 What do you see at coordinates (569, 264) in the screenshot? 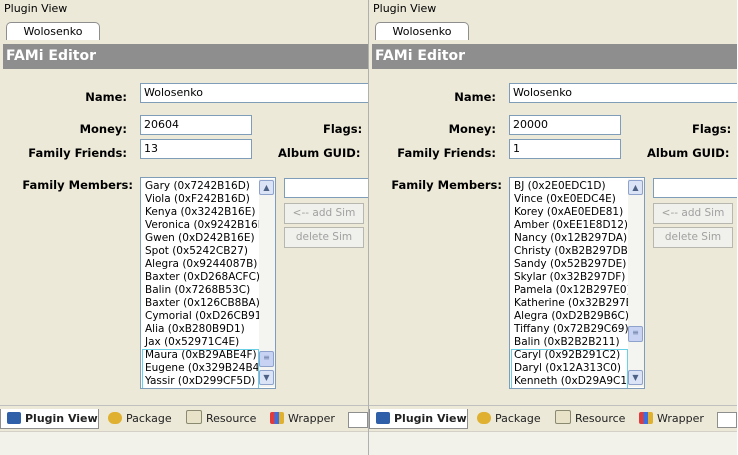
I see `list-item: Sandy (0x52B297DE)` at bounding box center [569, 264].